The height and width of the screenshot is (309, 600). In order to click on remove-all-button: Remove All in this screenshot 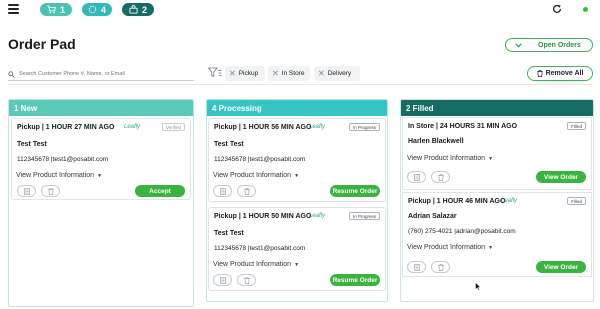, I will do `click(560, 73)`.